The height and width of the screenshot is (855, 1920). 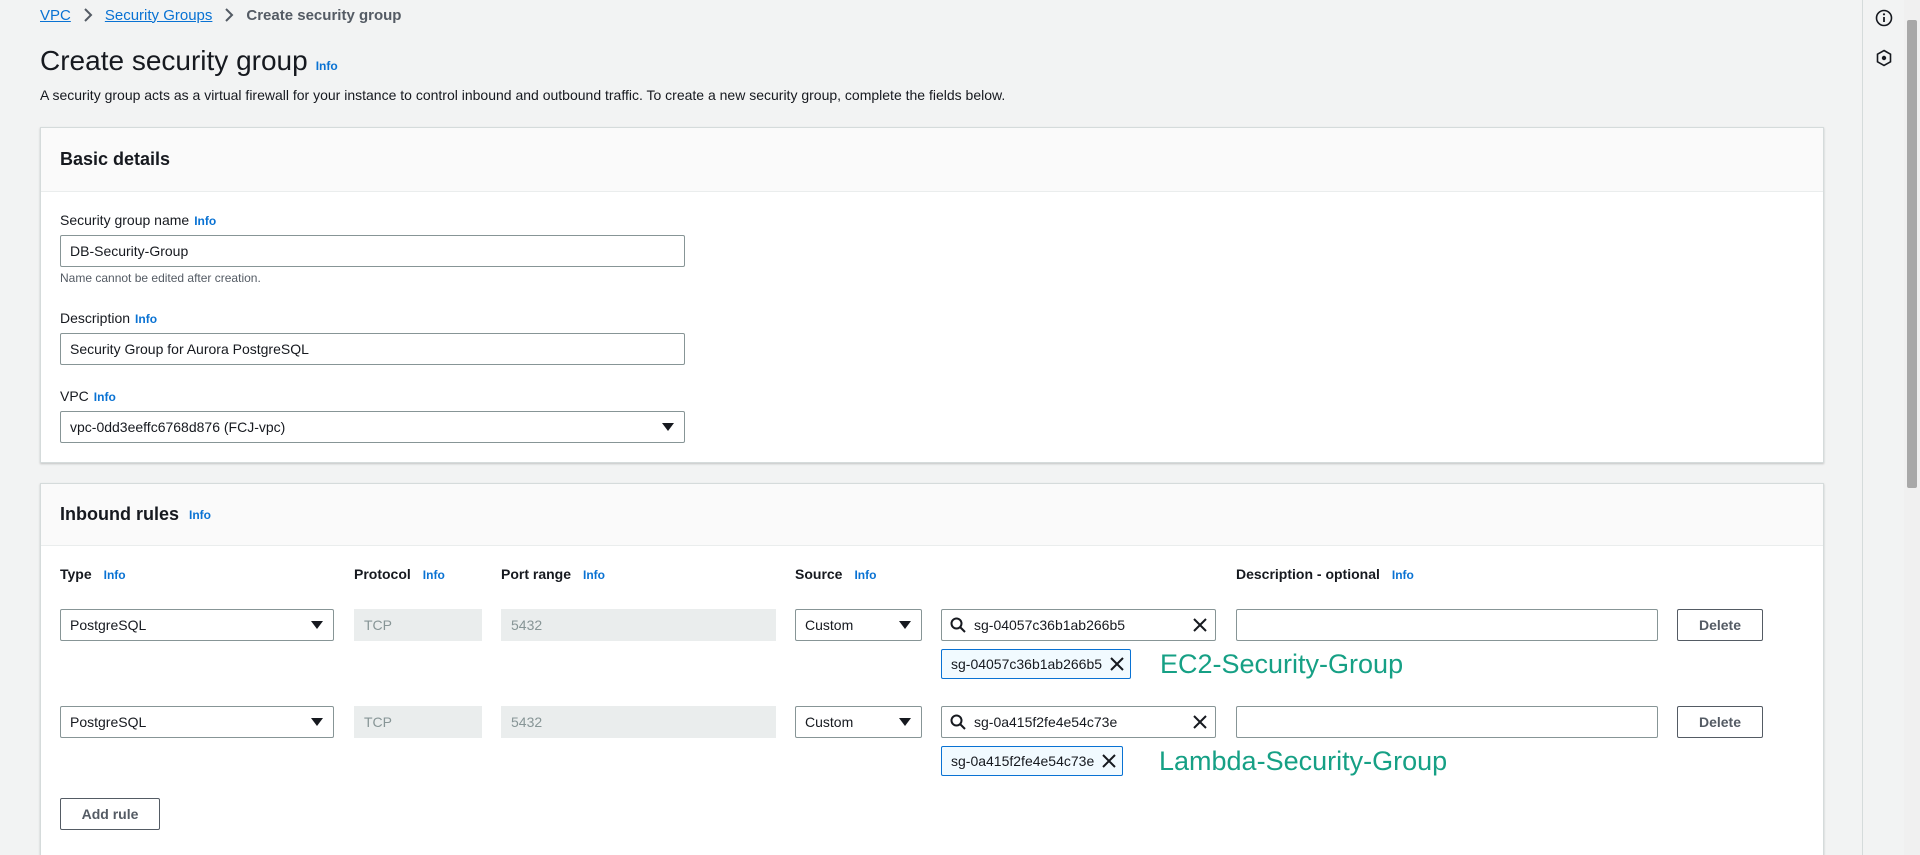 I want to click on vpc-label-text: VPC, so click(x=74, y=396).